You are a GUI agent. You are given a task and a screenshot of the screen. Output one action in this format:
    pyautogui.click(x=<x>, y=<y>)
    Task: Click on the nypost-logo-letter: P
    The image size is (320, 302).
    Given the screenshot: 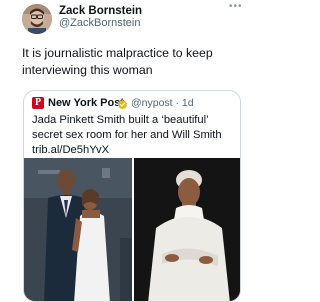 What is the action you would take?
    pyautogui.click(x=38, y=102)
    